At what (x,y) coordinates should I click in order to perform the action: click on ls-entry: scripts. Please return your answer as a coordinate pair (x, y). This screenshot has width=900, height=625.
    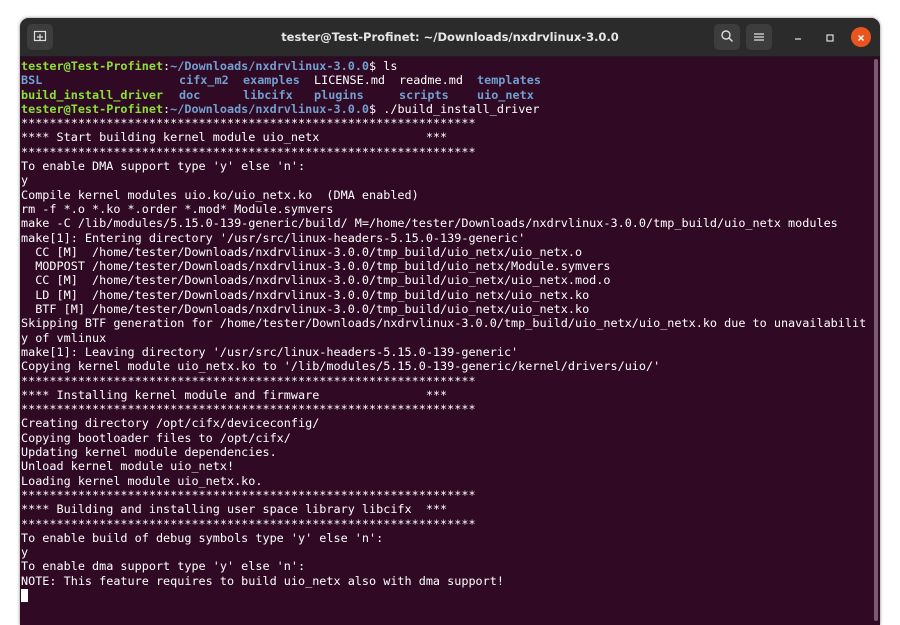
    Looking at the image, I should click on (424, 94).